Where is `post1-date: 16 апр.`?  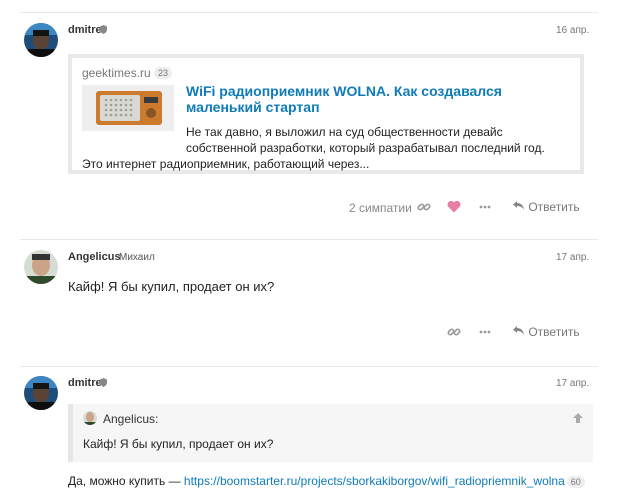
post1-date: 16 апр. is located at coordinates (572, 30).